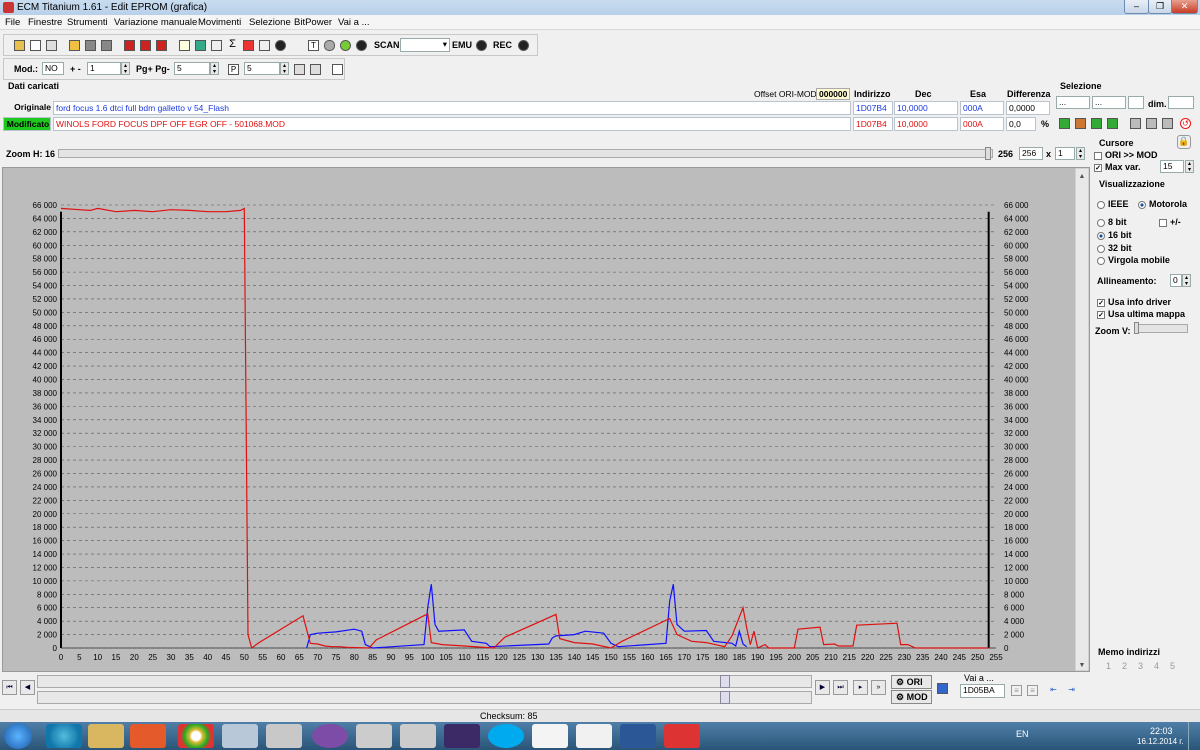 Image resolution: width=1200 pixels, height=750 pixels. What do you see at coordinates (1141, 314) in the screenshot?
I see `last-map-checkbox: ✓ Usa ultima mappa` at bounding box center [1141, 314].